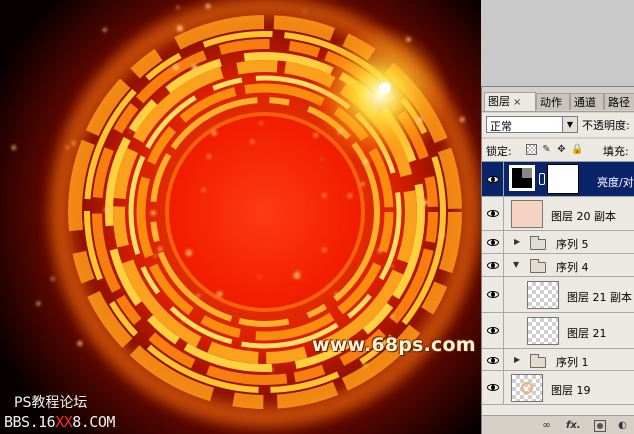 This screenshot has width=634, height=434. Describe the element at coordinates (587, 333) in the screenshot. I see `layer-name: 图层 21` at that location.